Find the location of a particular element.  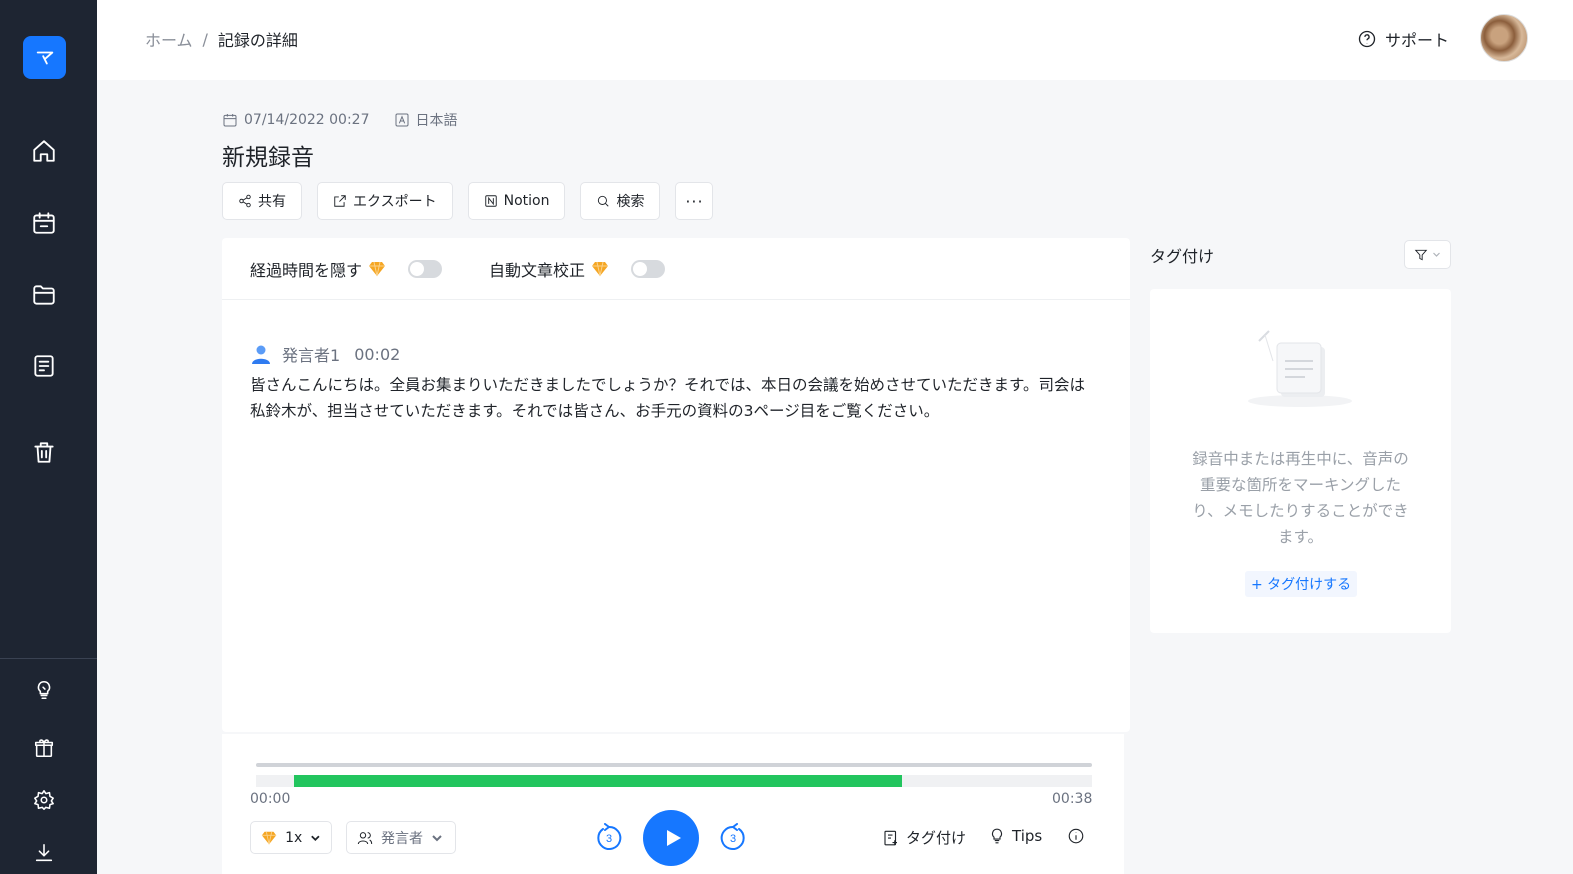

nav-download is located at coordinates (44, 853).